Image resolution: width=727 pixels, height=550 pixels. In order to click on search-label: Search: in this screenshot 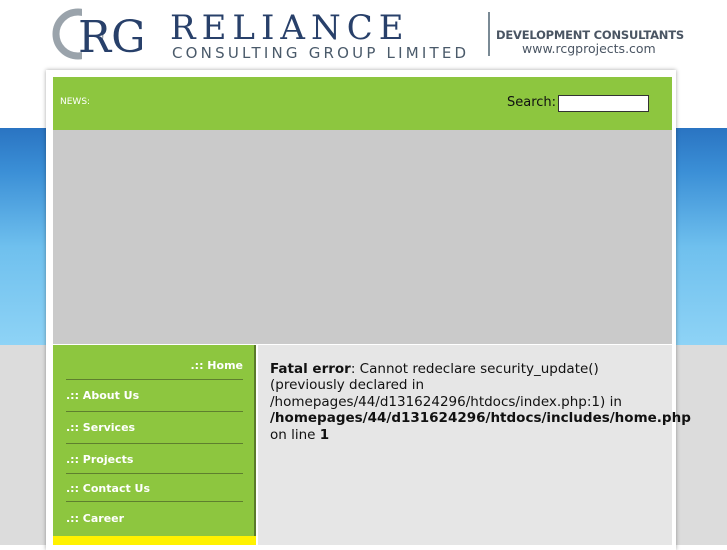, I will do `click(532, 102)`.